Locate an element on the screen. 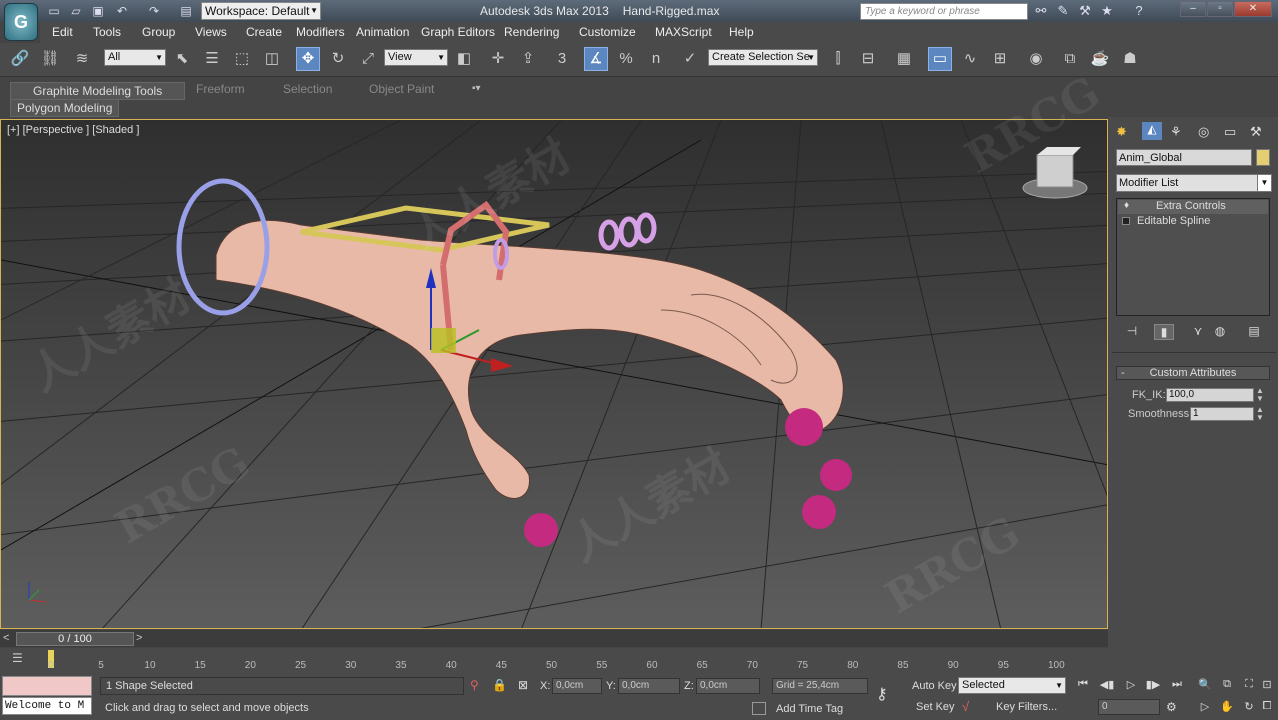  menu-create: Create is located at coordinates (264, 32).